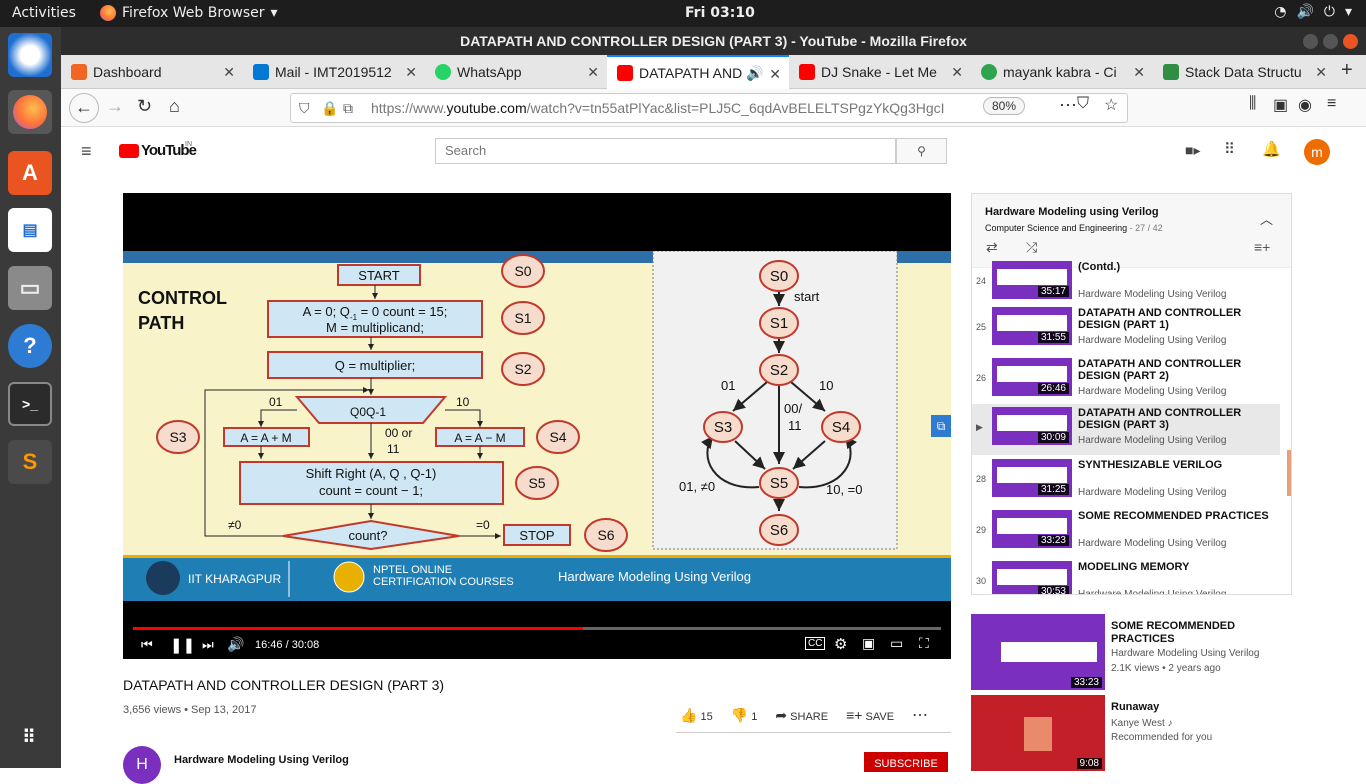 This screenshot has height=784, width=1366. Describe the element at coordinates (30, 230) in the screenshot. I see `libreoffice-writer-icon: ▤` at that location.